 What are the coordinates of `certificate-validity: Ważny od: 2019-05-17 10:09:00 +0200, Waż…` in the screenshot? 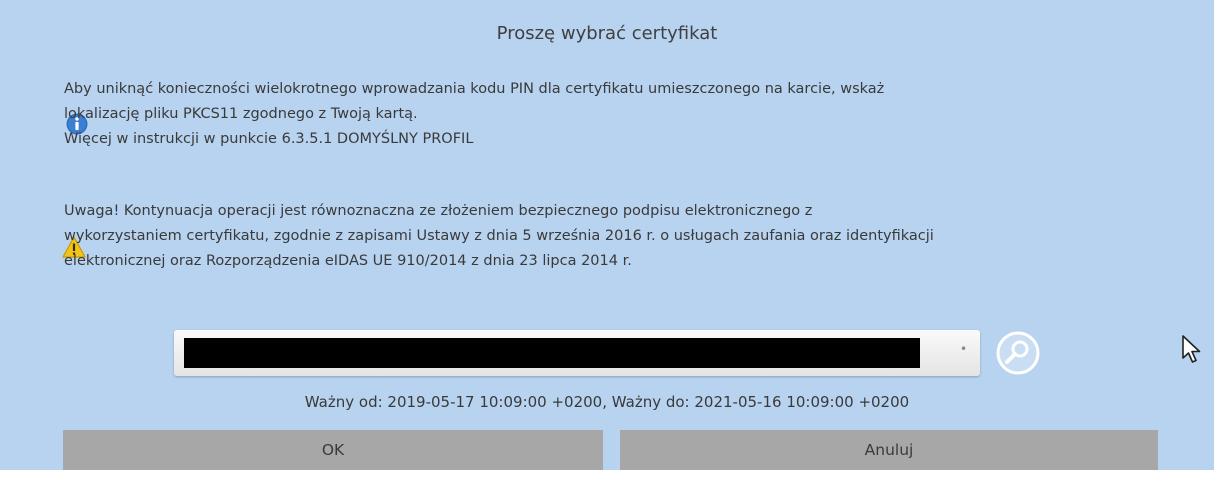 It's located at (607, 402).